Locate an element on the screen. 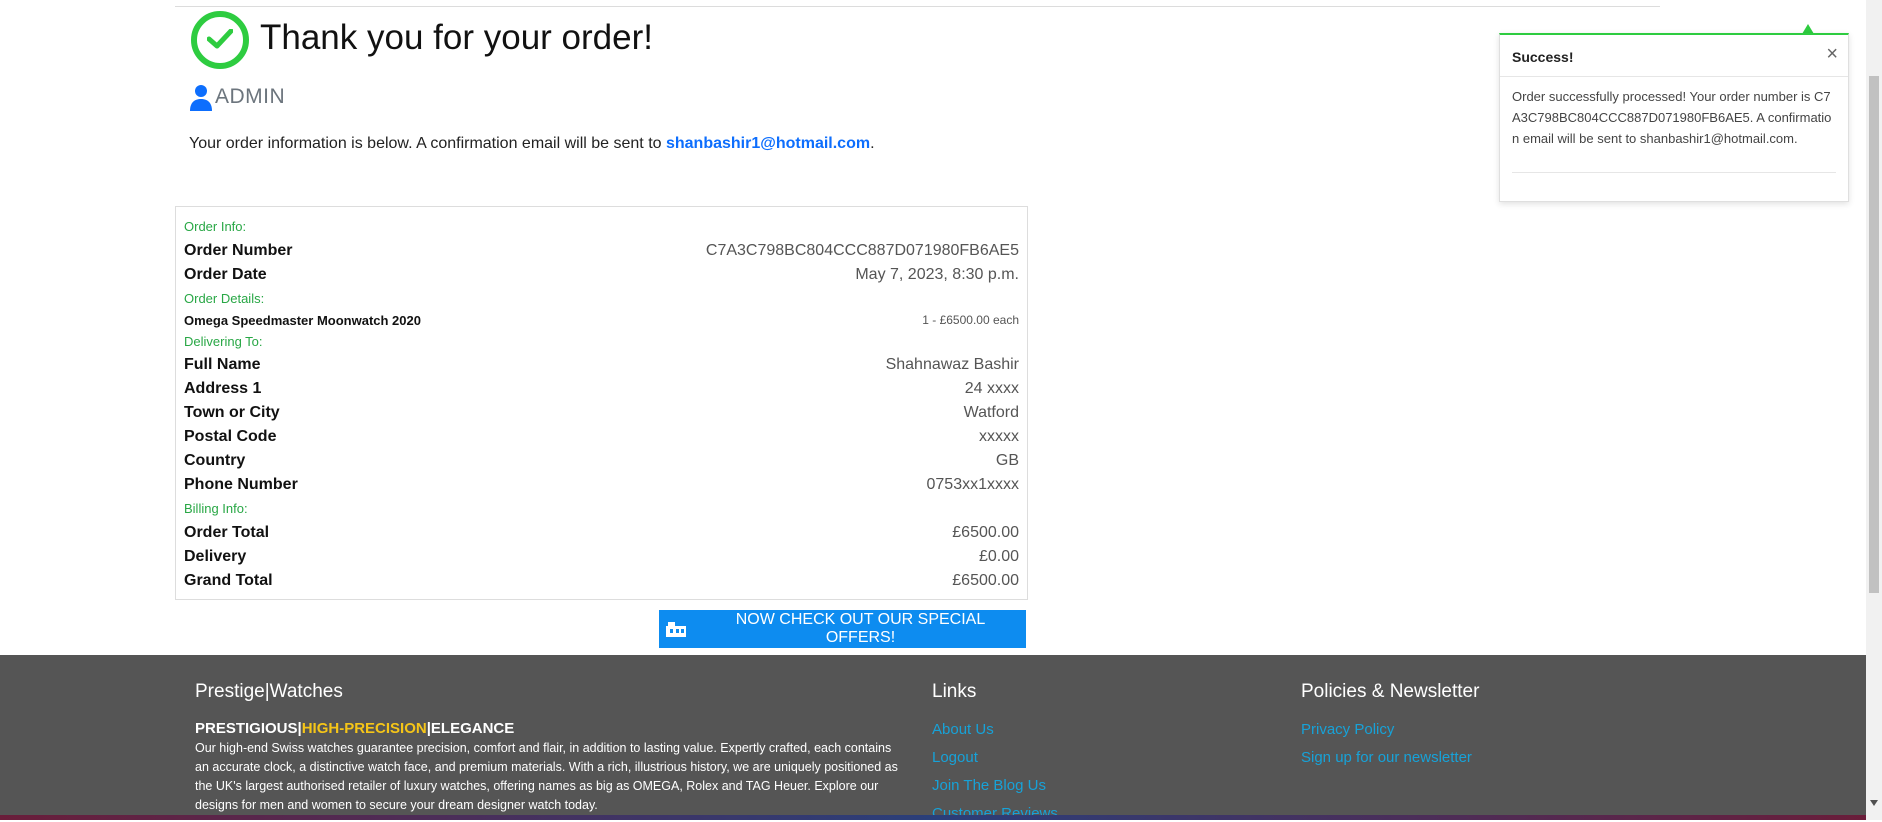 This screenshot has height=822, width=1882. delivery-row: Address 1 24 xxxx is located at coordinates (601, 389).